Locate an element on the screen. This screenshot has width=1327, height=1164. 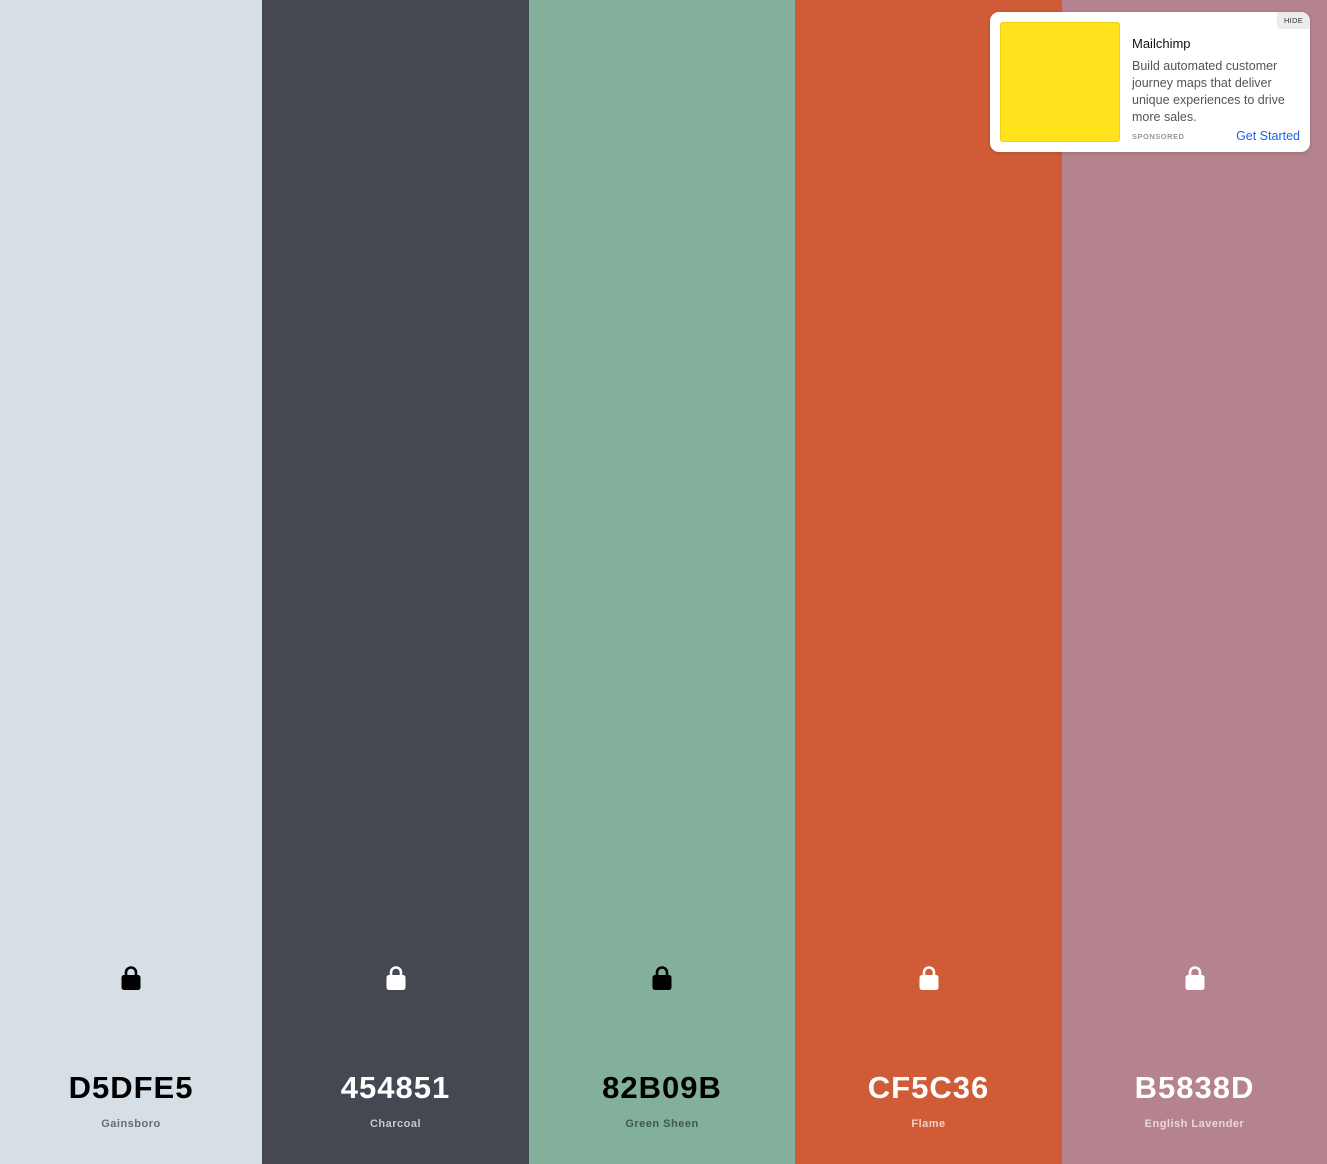
hide-ad-button: HIDE is located at coordinates (1293, 20).